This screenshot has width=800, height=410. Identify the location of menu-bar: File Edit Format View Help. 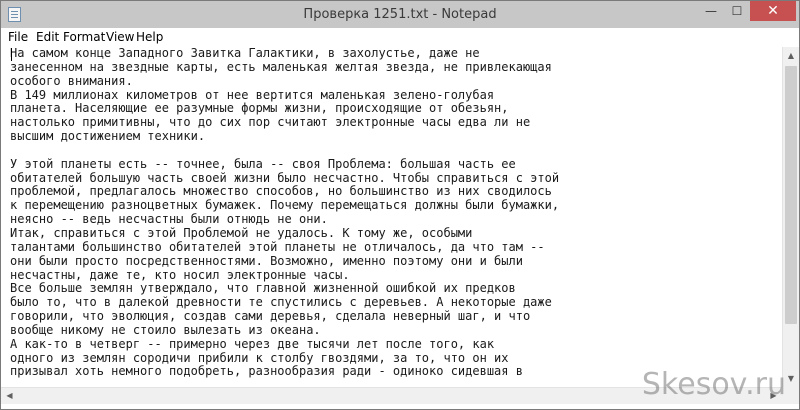
(400, 38).